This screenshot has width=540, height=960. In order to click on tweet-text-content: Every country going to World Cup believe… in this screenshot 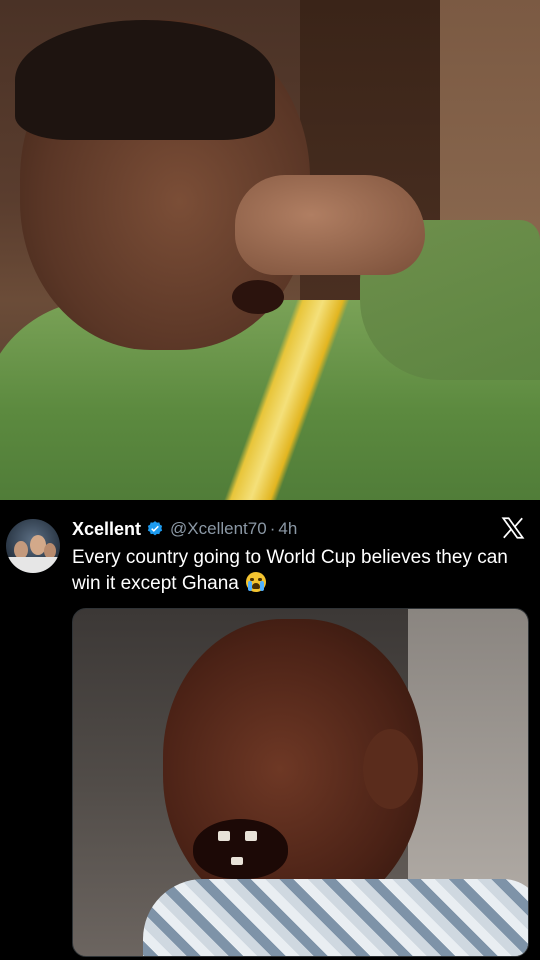, I will do `click(290, 570)`.